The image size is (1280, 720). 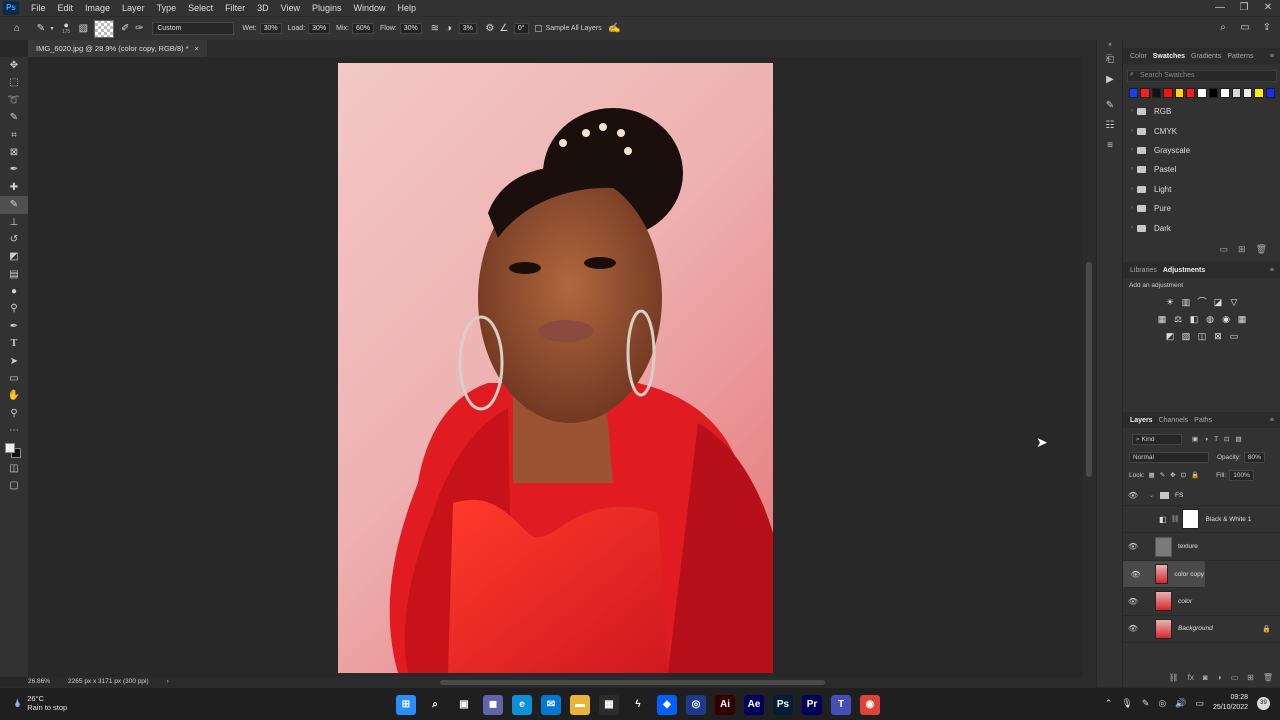 I want to click on flow-input: 30%, so click(x=410, y=28).